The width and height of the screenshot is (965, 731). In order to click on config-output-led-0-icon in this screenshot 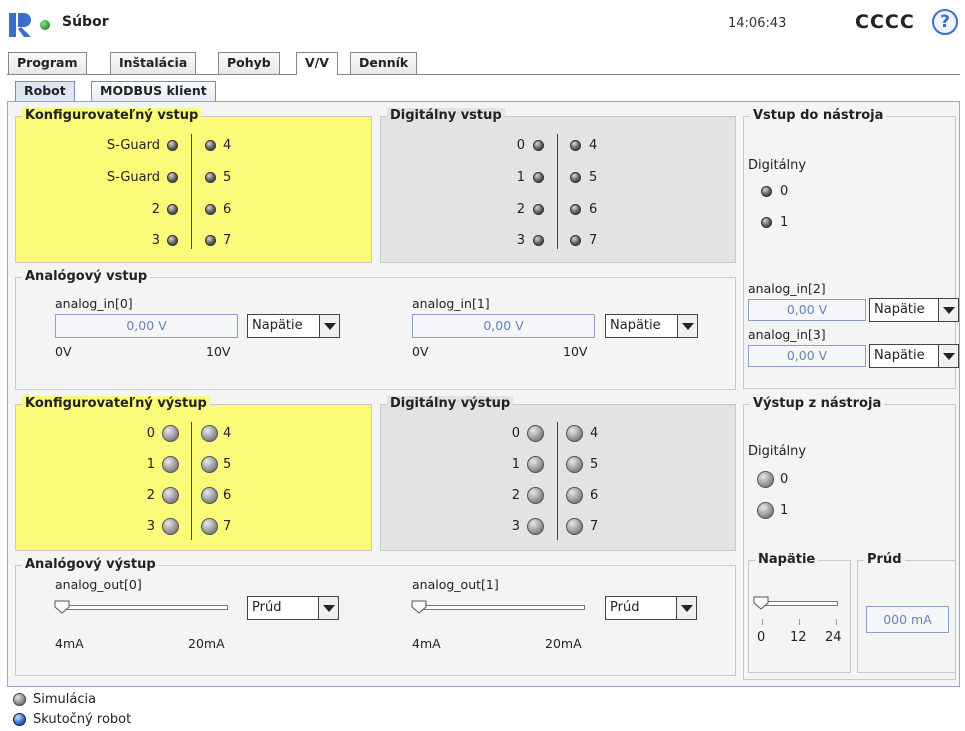, I will do `click(170, 433)`.